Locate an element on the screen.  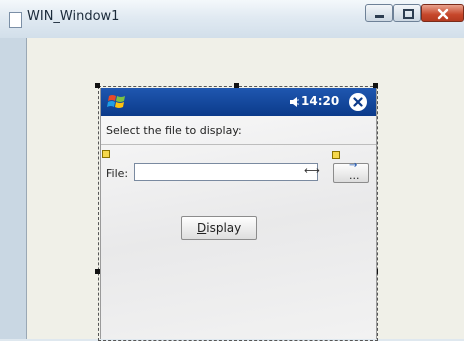
document-icon is located at coordinates (15, 20).